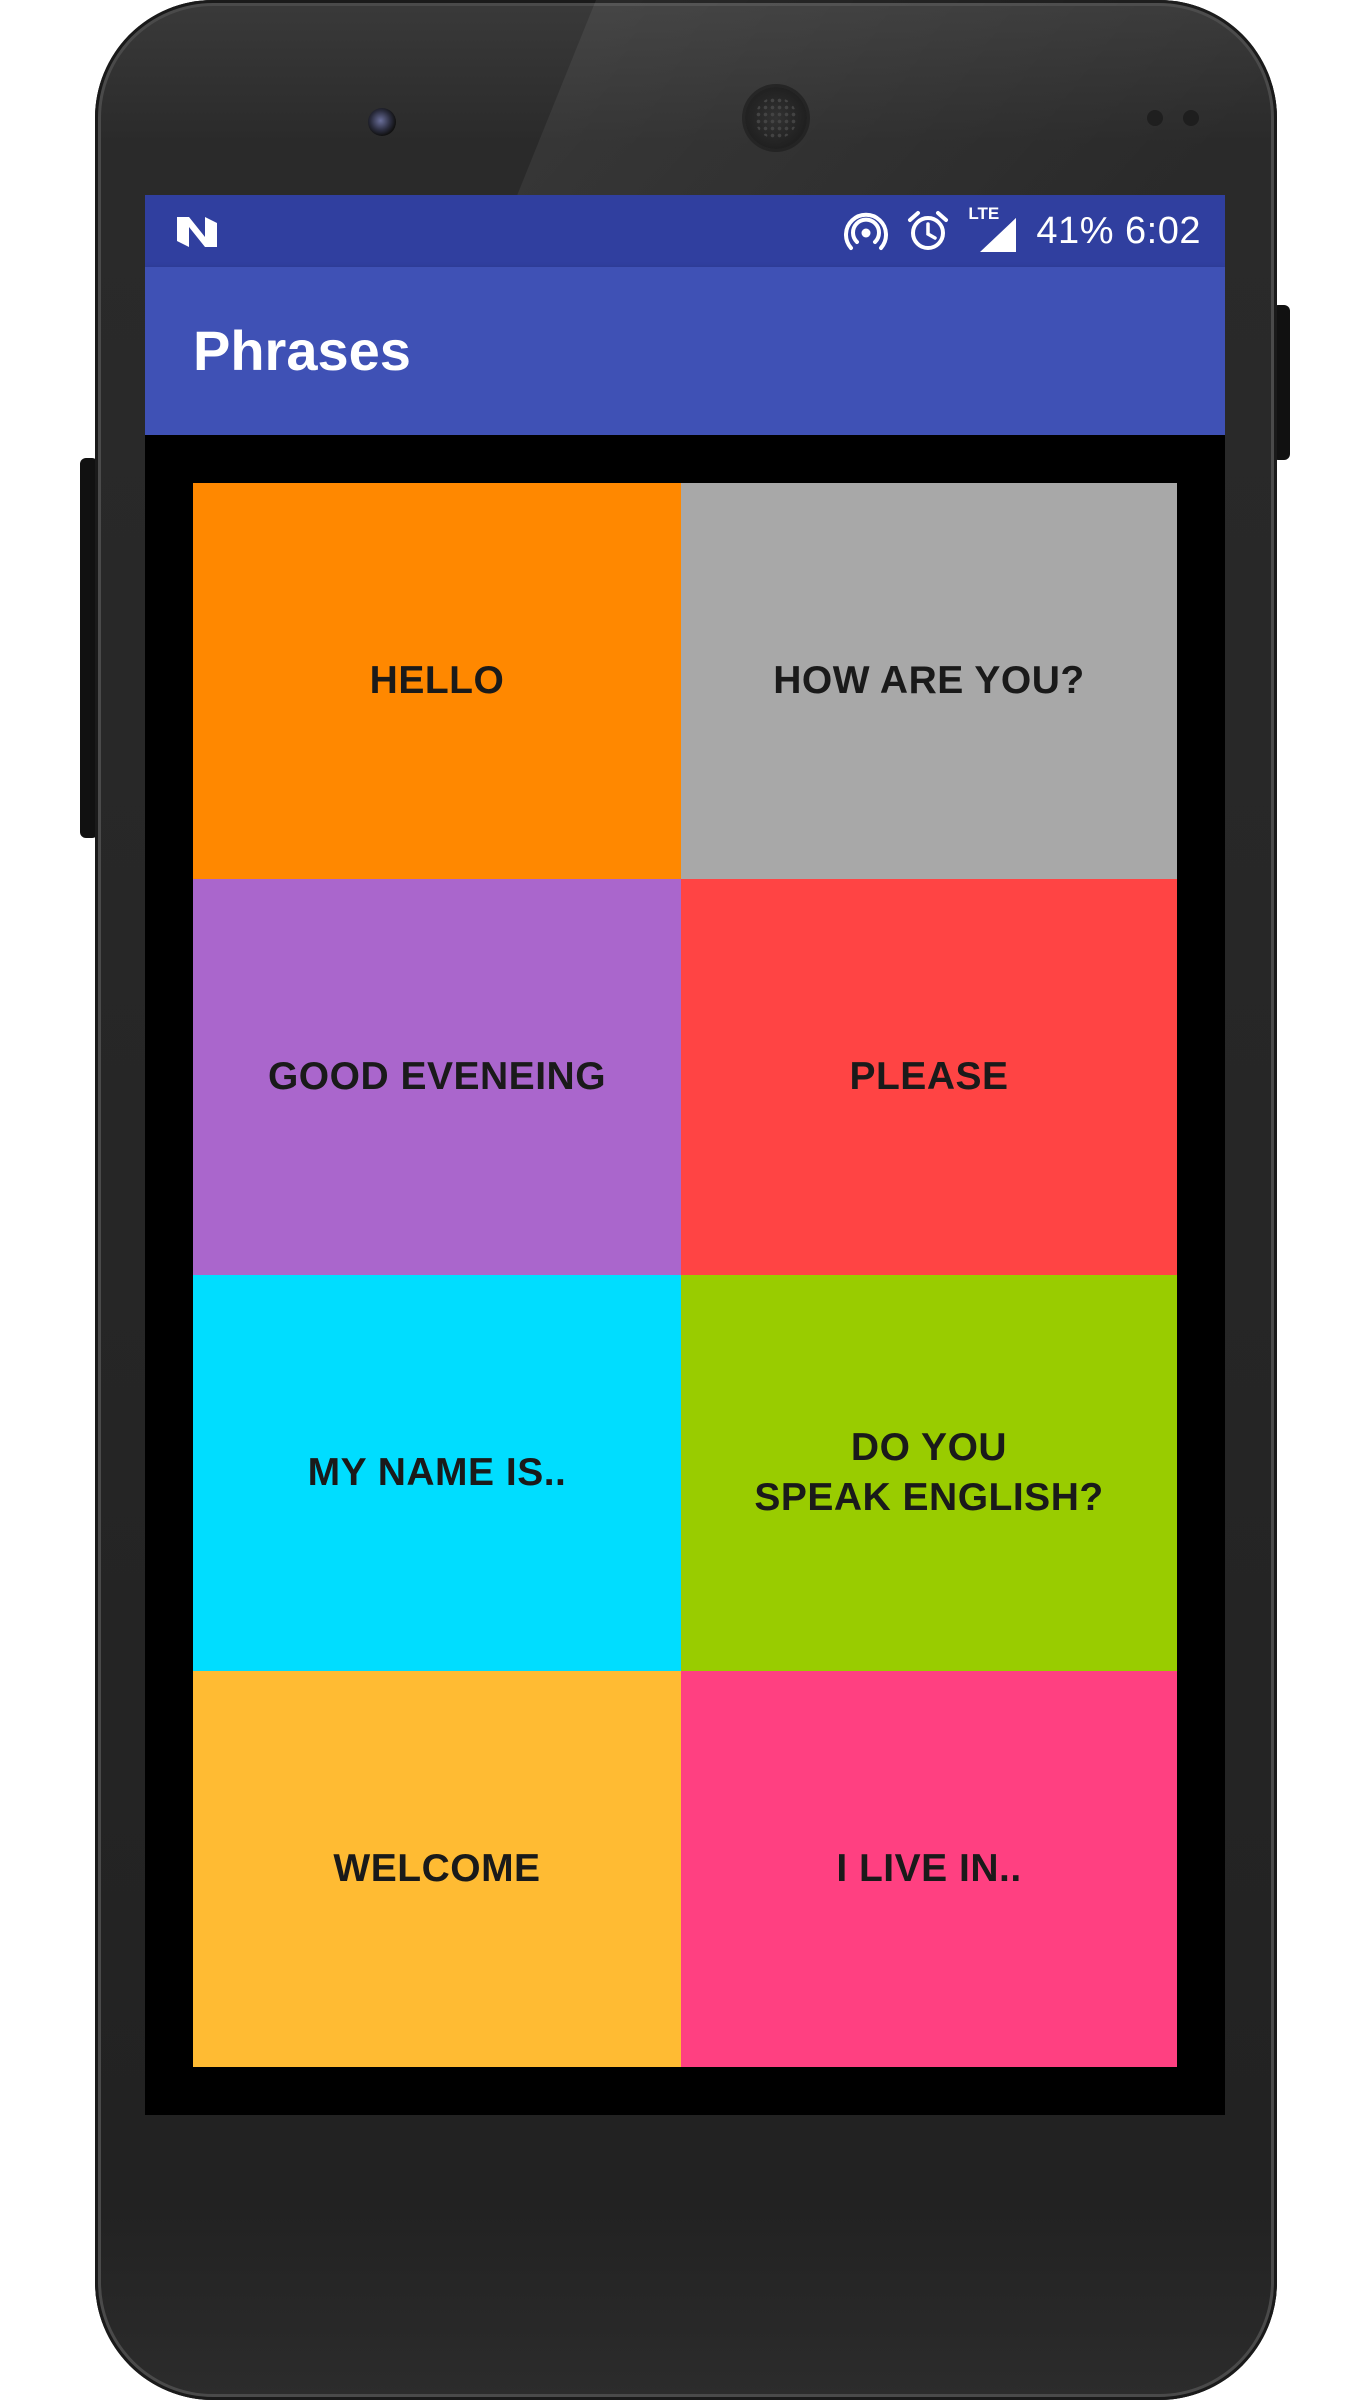  I want to click on app-bar: Phrases, so click(685, 351).